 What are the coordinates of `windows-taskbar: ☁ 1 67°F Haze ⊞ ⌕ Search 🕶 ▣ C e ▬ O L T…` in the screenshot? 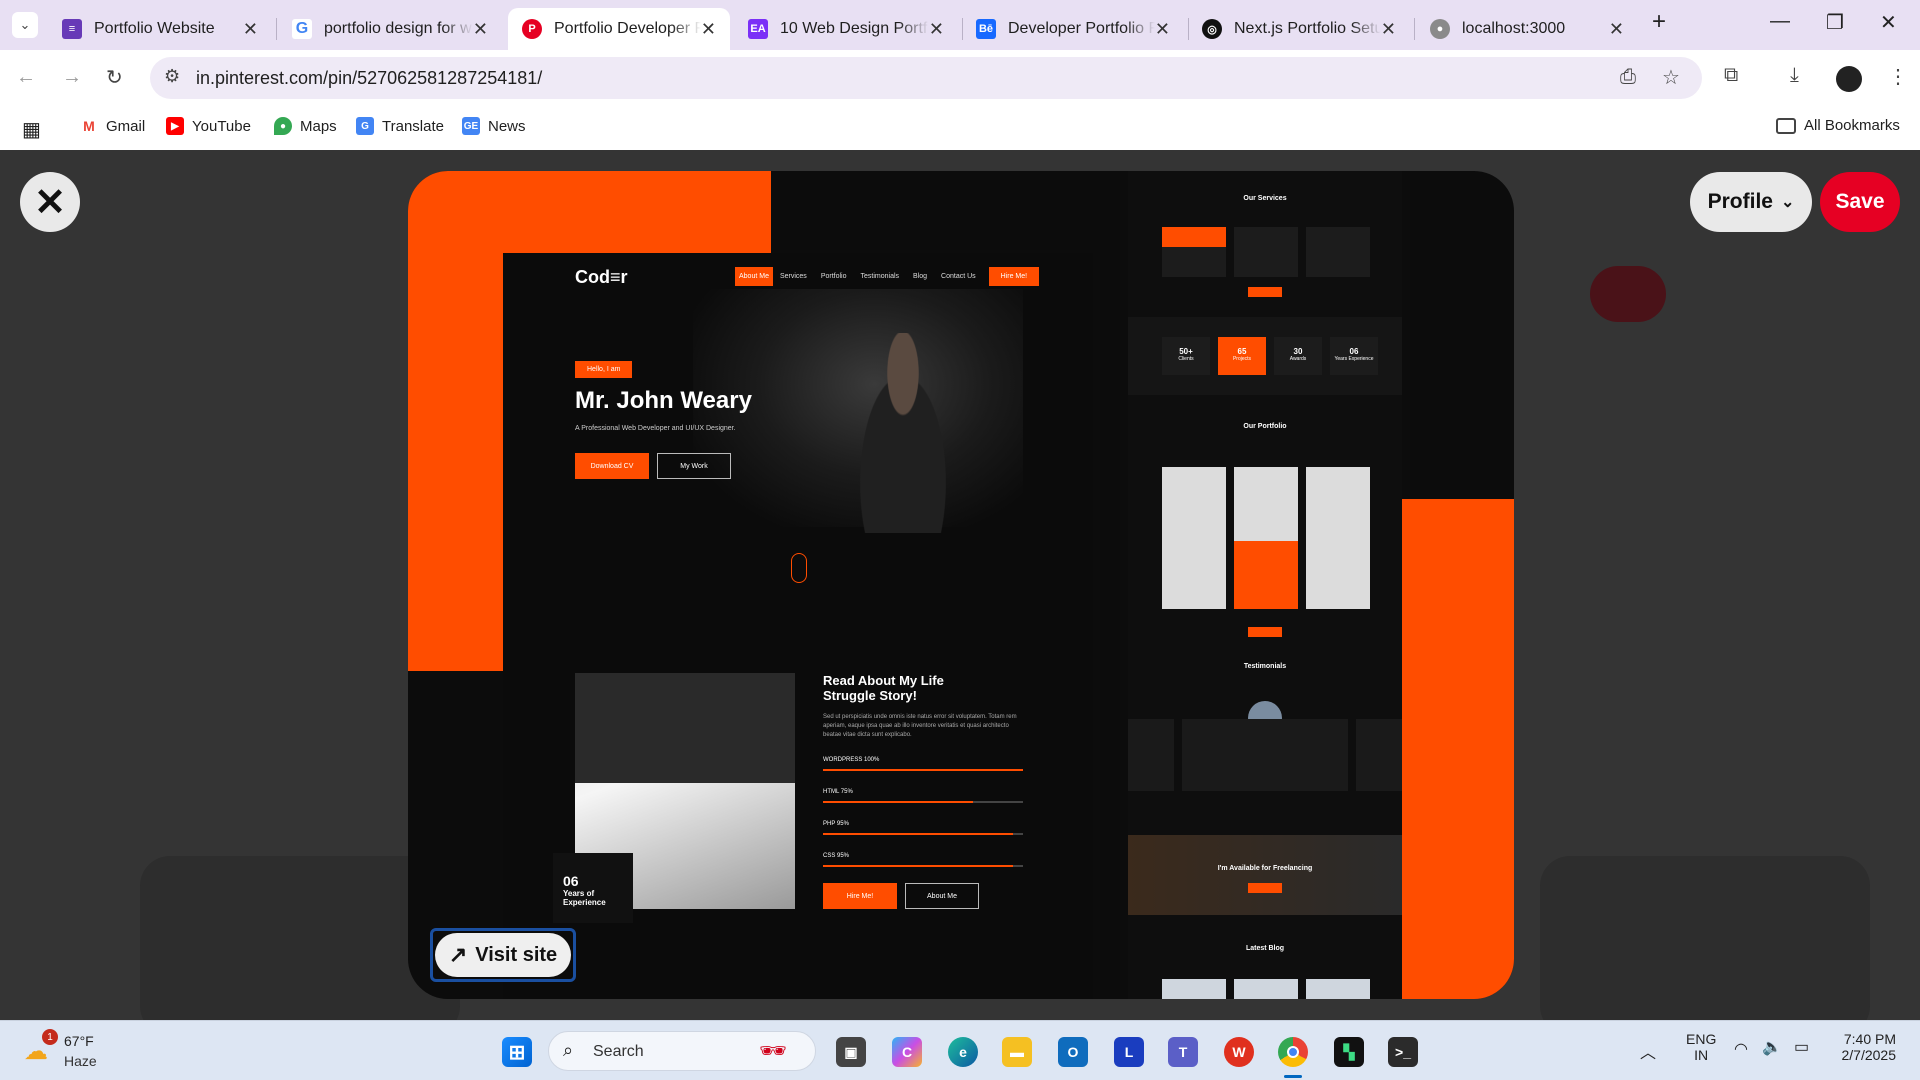 It's located at (960, 1050).